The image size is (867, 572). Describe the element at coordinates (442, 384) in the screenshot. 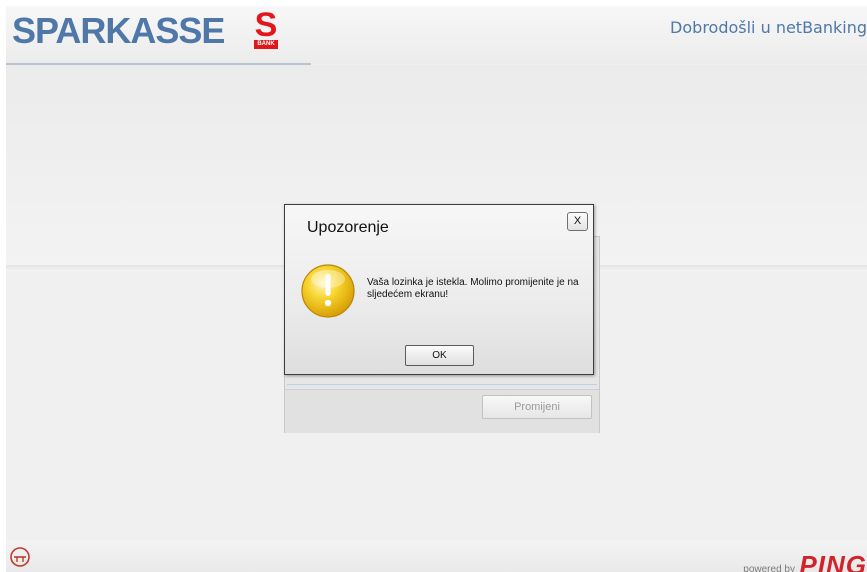

I see `panel-divider` at that location.